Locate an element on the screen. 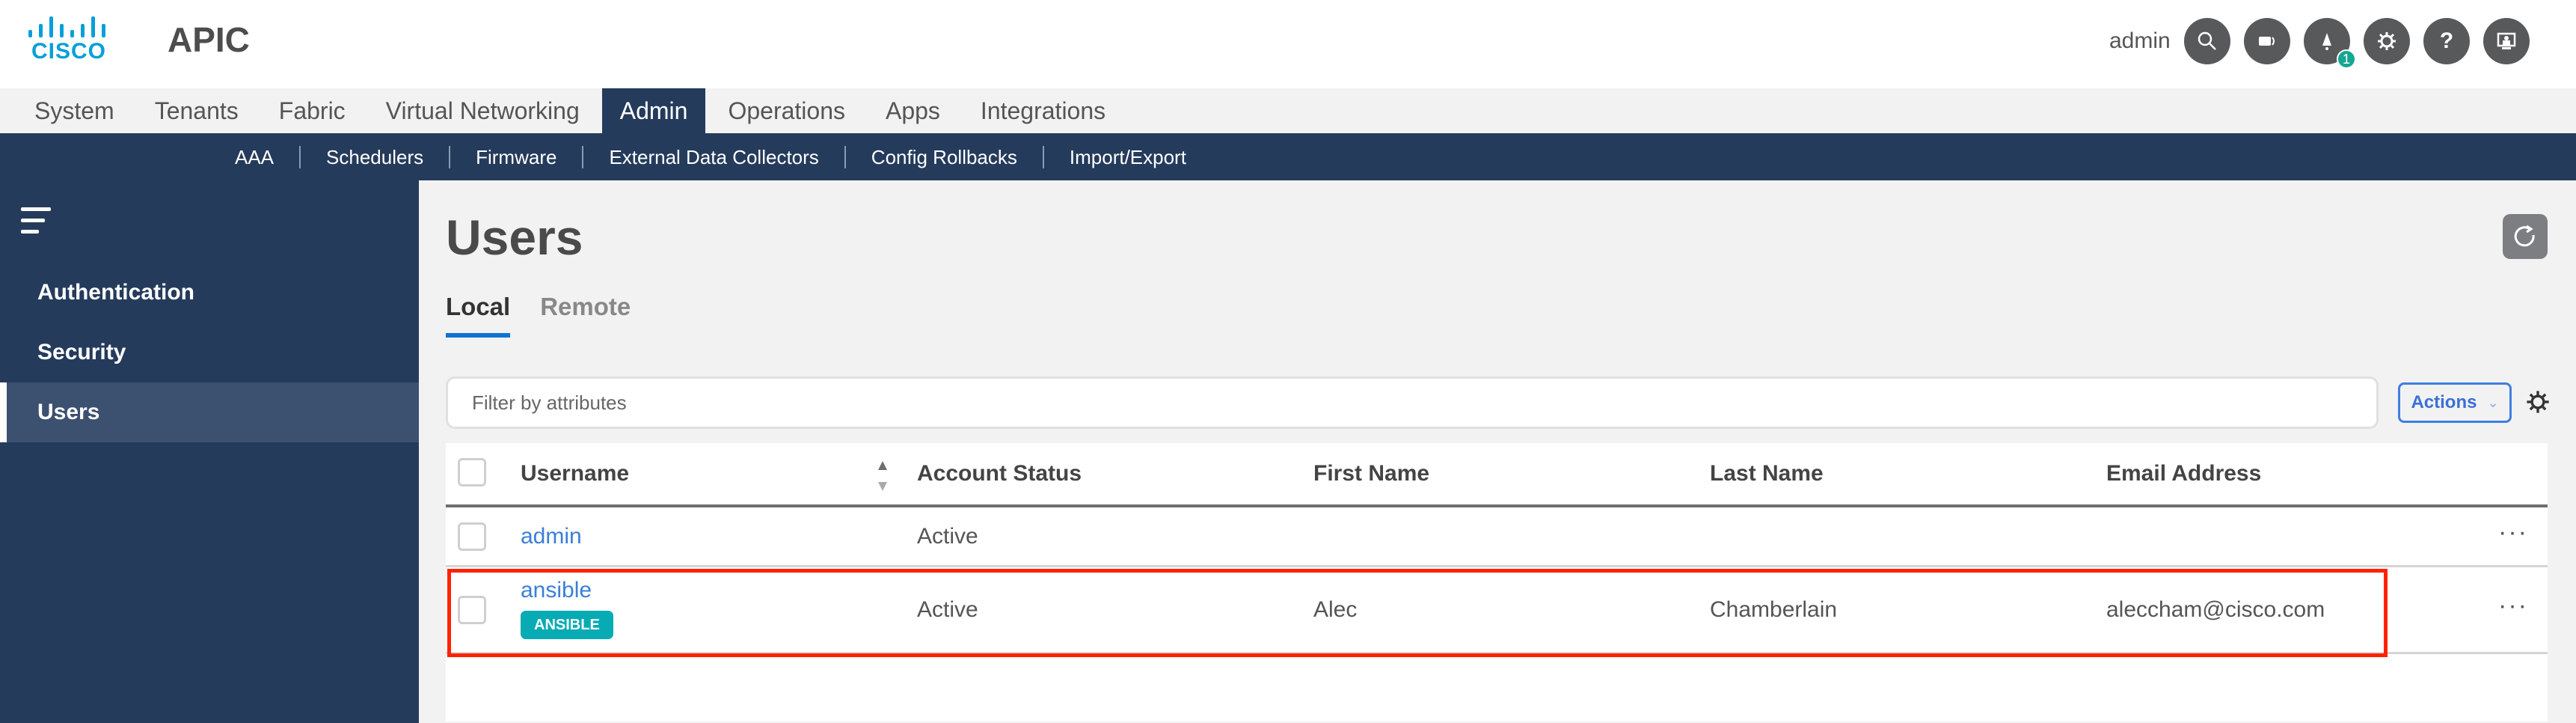 The height and width of the screenshot is (723, 2576). subnav-config-rollbacks: Config Rollbacks is located at coordinates (945, 156).